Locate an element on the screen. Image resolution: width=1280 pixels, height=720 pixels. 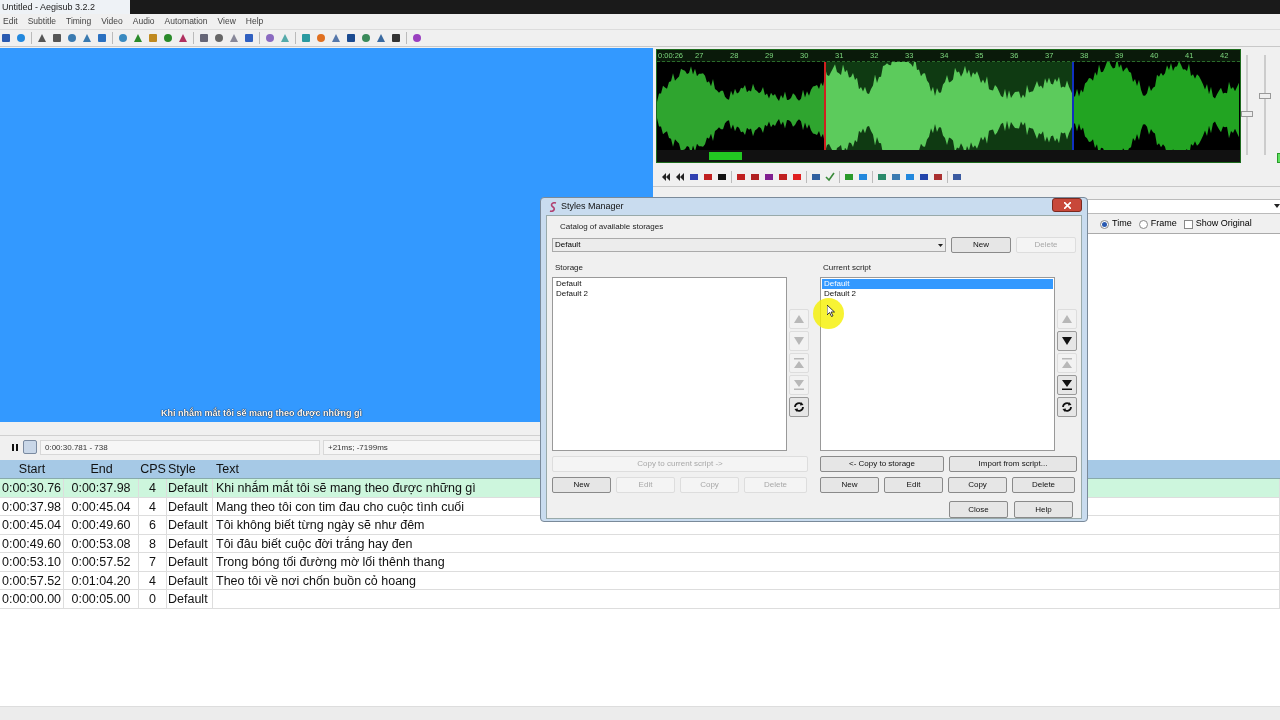
menu-item: Help is located at coordinates (254, 21).